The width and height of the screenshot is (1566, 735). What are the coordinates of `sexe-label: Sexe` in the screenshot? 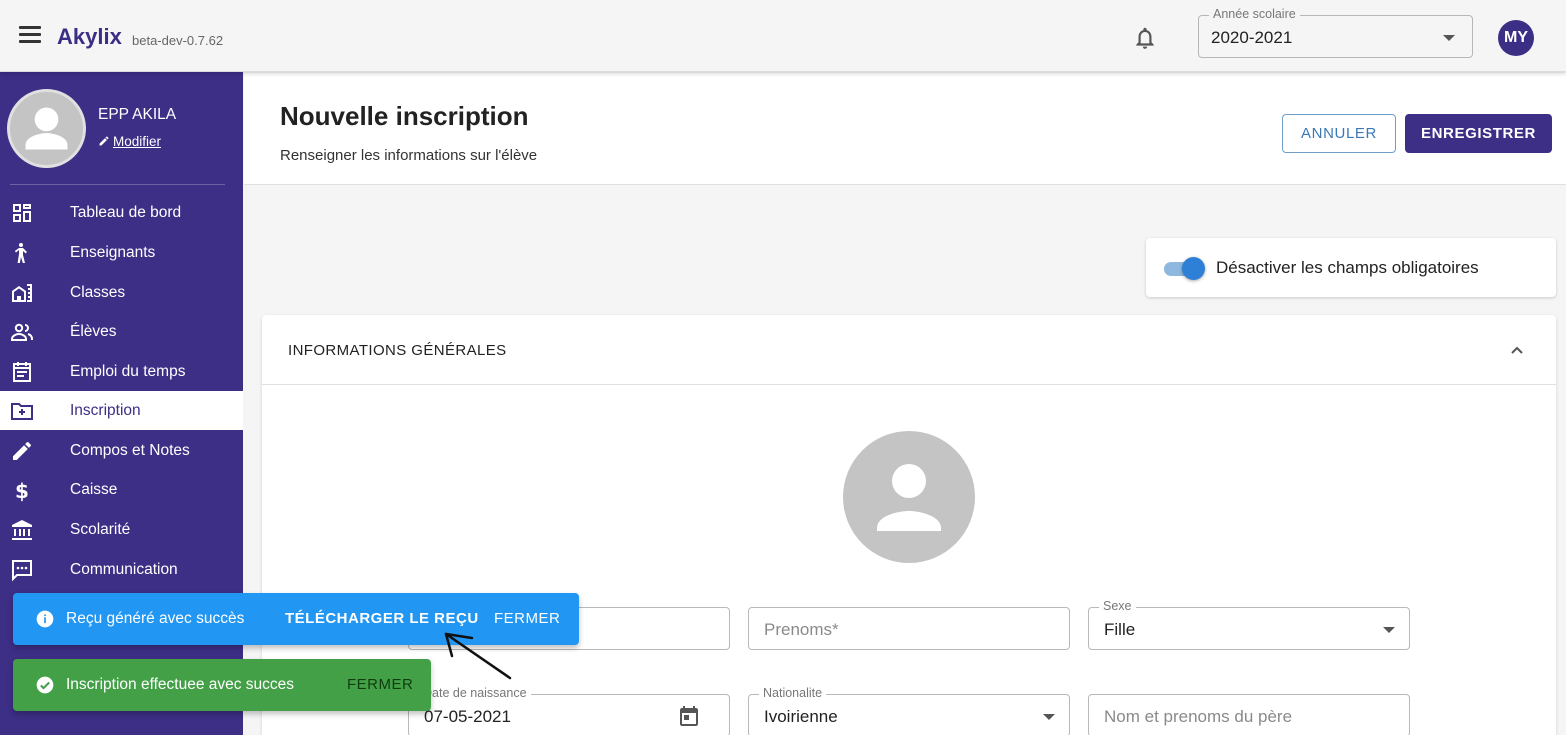 It's located at (1117, 606).